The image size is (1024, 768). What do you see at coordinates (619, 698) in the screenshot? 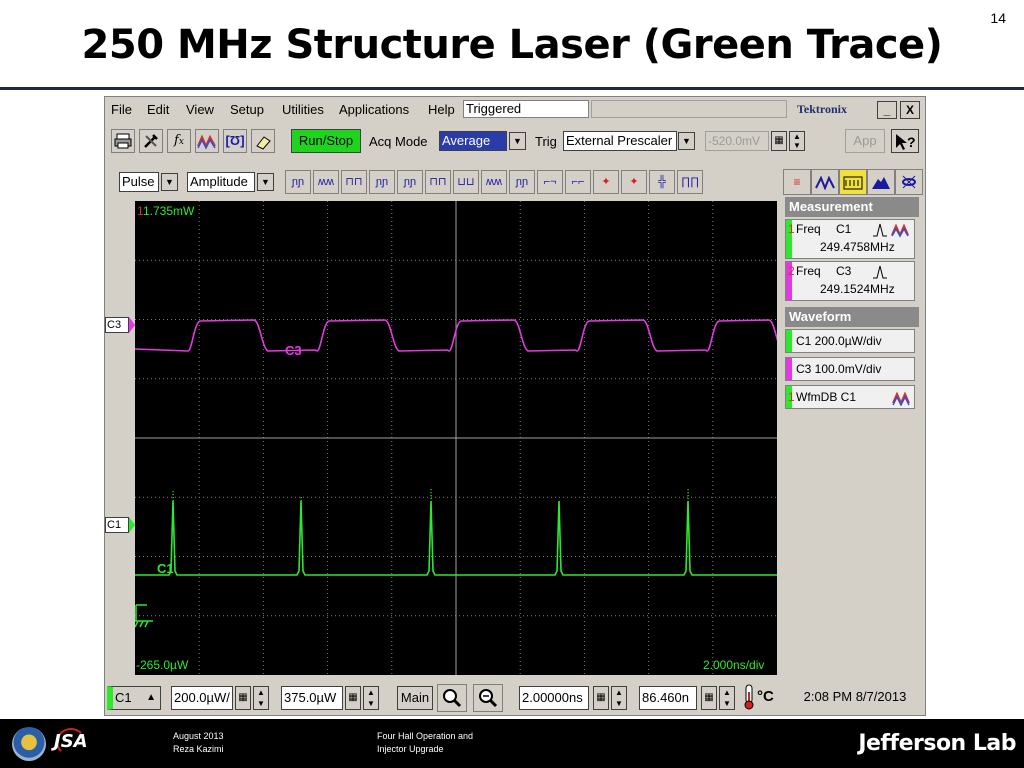
I see `horizontal-scale-spinner: ▲ ▼` at bounding box center [619, 698].